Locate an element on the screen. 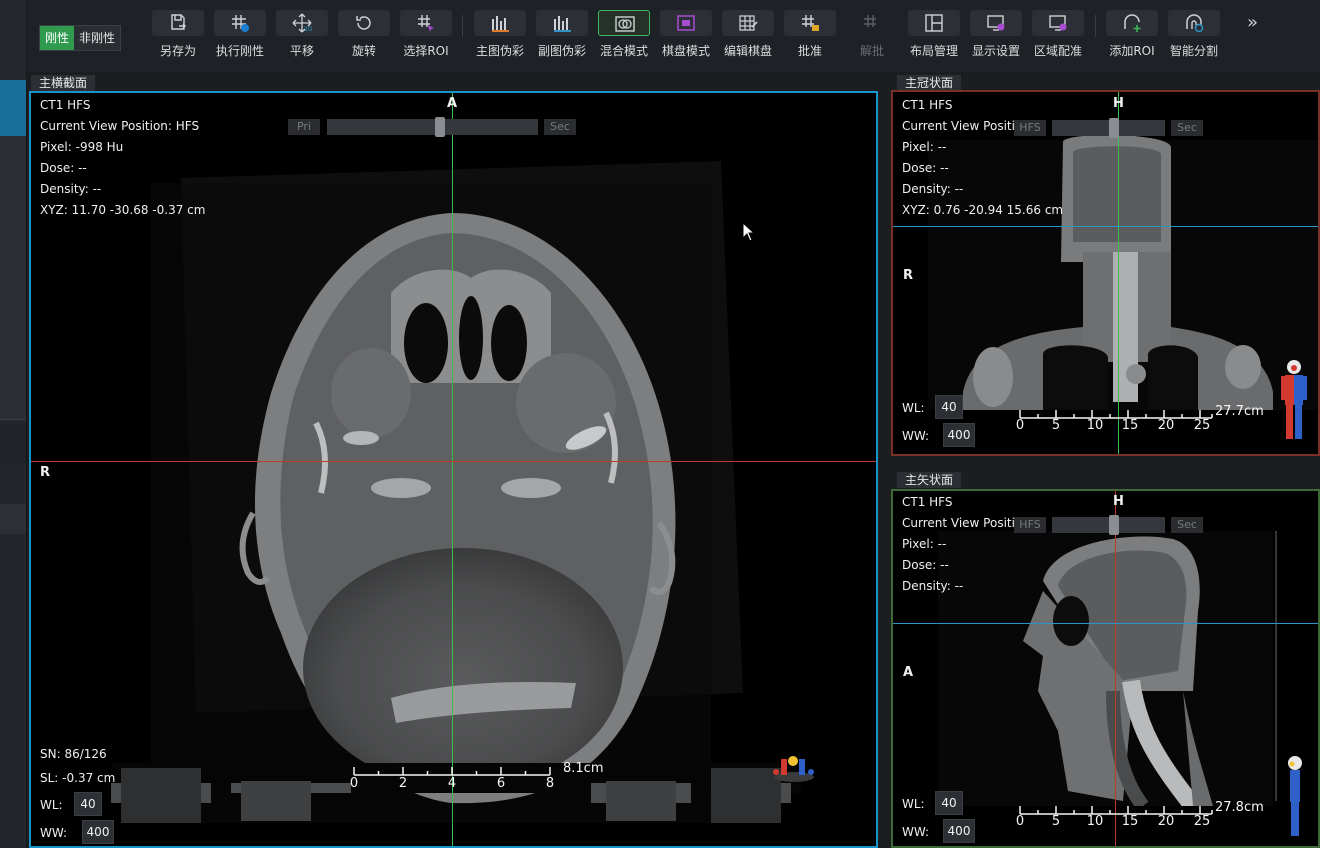 This screenshot has width=1320, height=848. axial-crosshair-vertical is located at coordinates (452, 469).